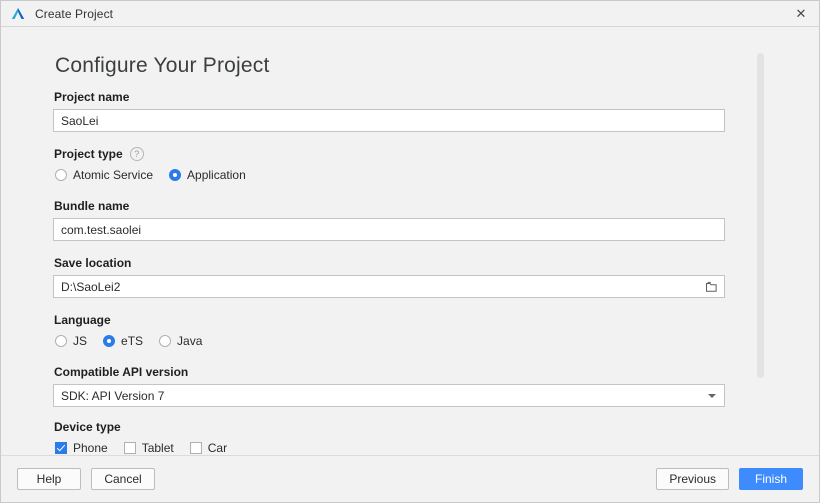 The image size is (820, 503). I want to click on checkbox-tablet-indicator, so click(129, 448).